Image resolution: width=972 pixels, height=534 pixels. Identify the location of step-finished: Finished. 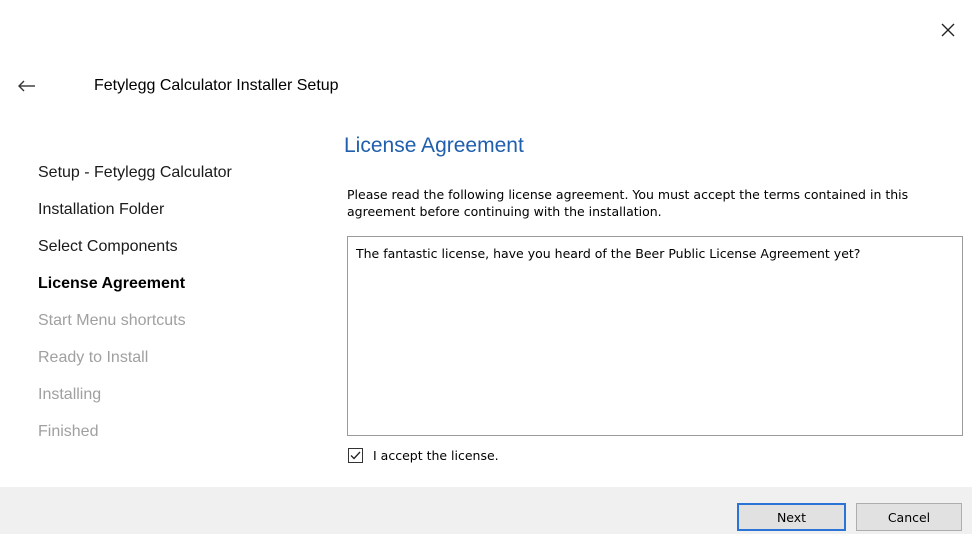
(68, 431).